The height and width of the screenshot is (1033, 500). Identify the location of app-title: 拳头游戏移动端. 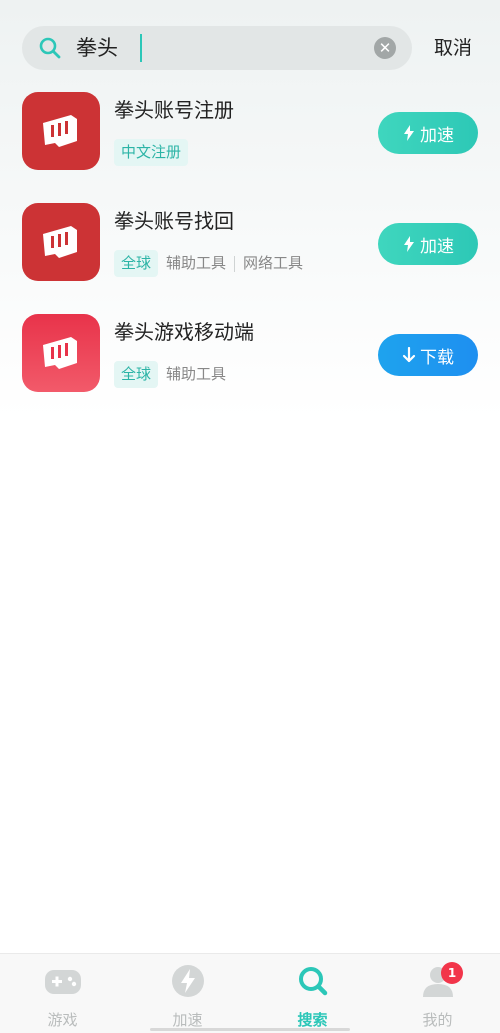
(184, 332).